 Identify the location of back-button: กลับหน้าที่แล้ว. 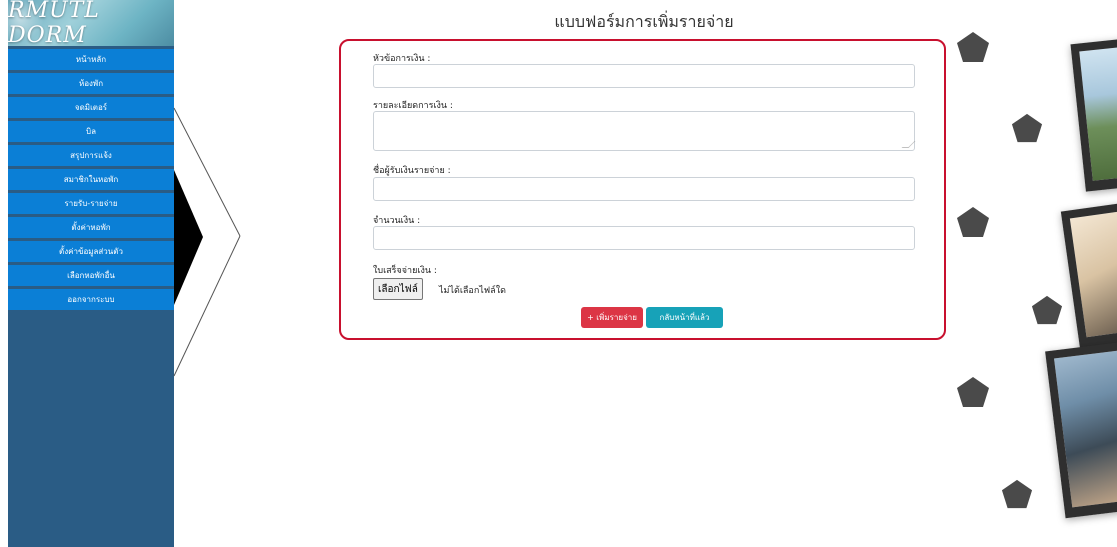
(684, 317).